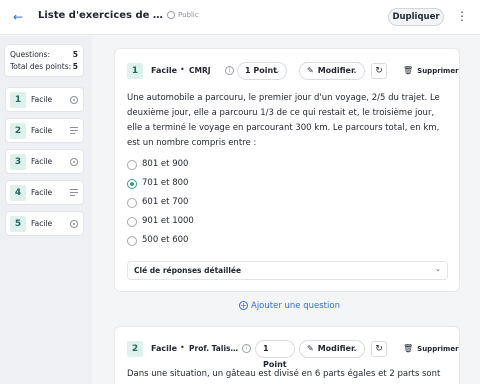  I want to click on visibility-badge: Public, so click(183, 15).